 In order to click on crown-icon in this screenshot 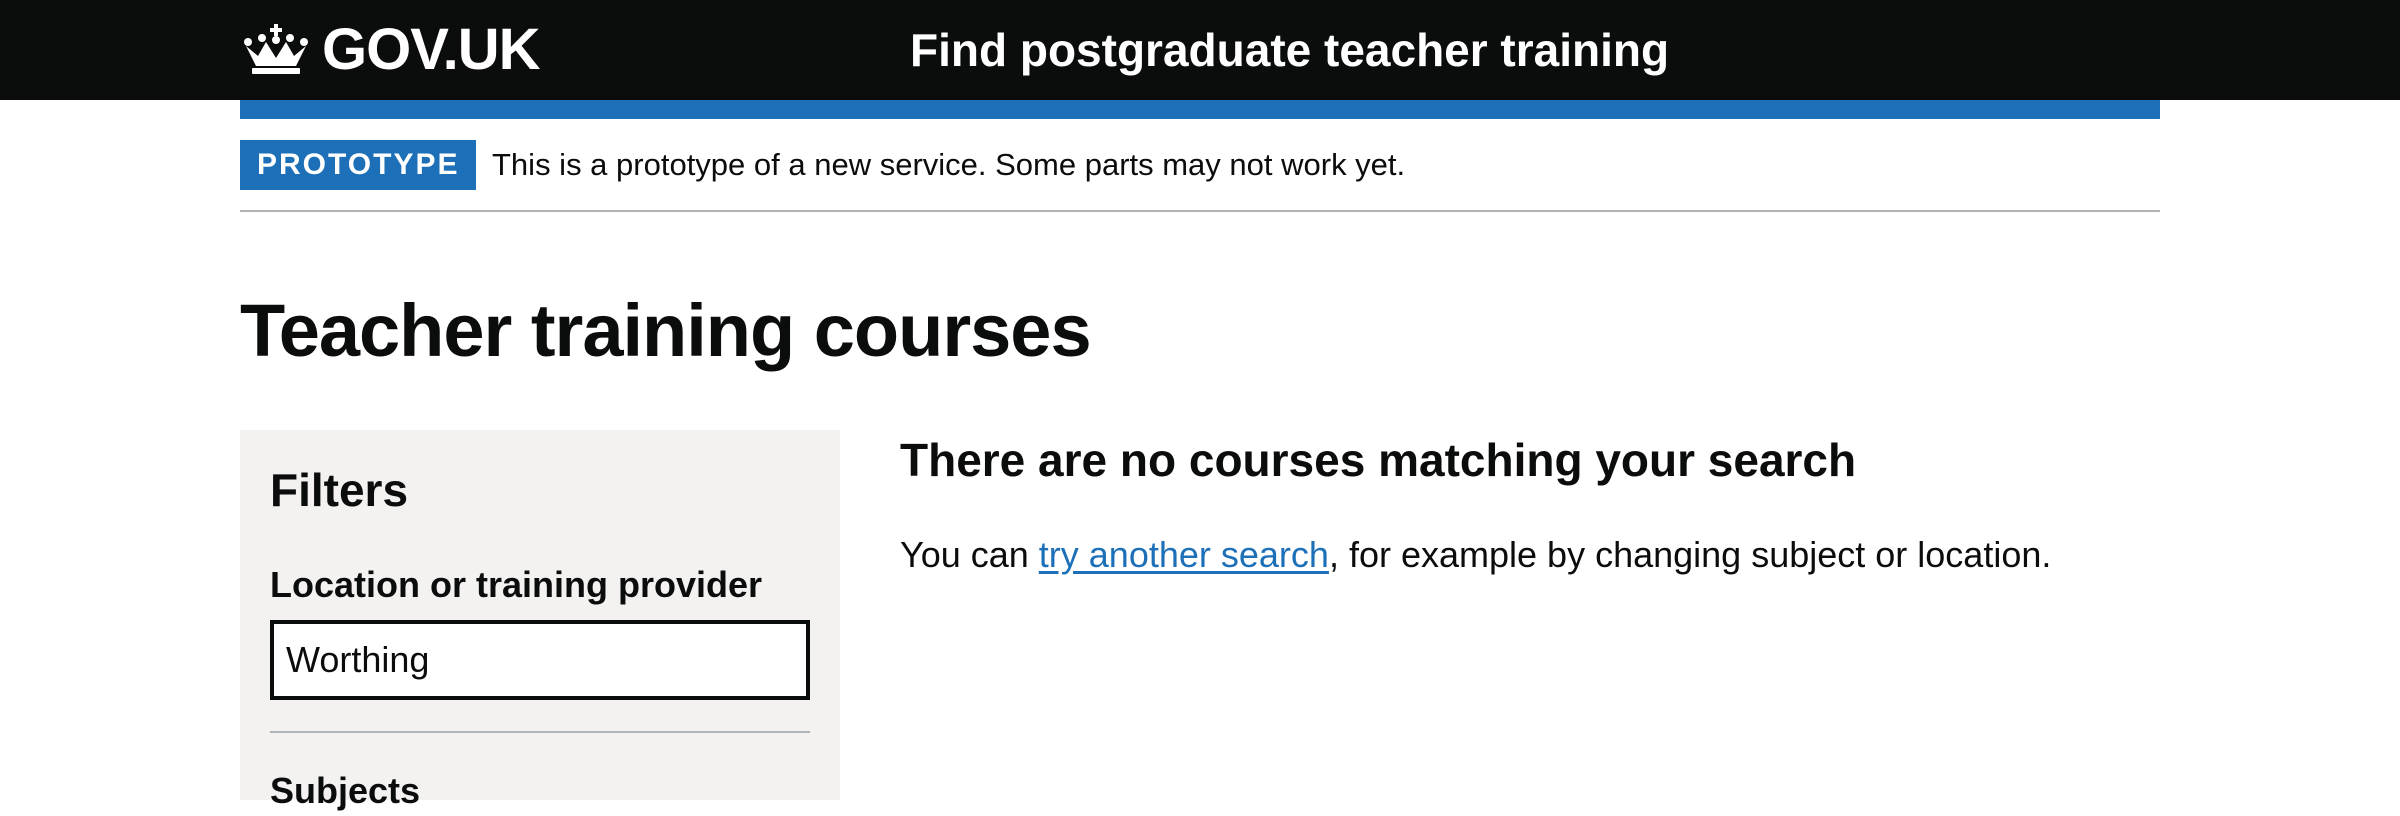, I will do `click(276, 49)`.